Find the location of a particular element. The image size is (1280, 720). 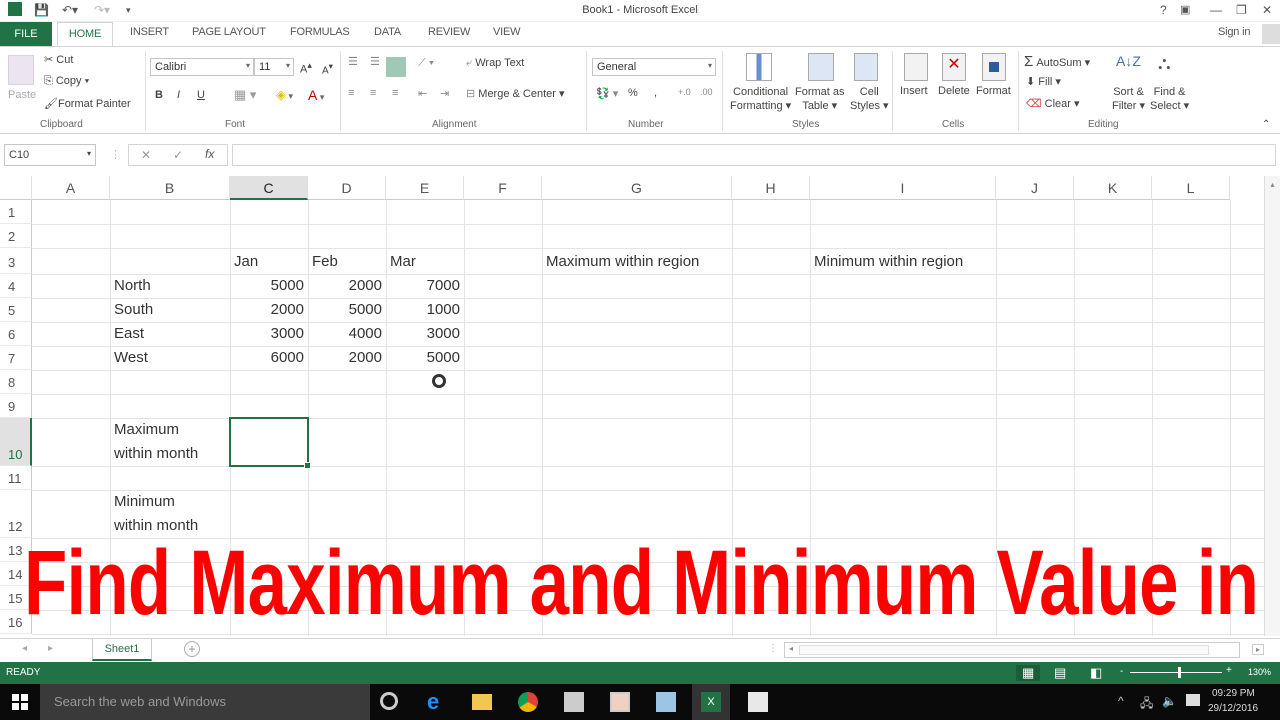

insert-function-icon: fx is located at coordinates (209, 154).